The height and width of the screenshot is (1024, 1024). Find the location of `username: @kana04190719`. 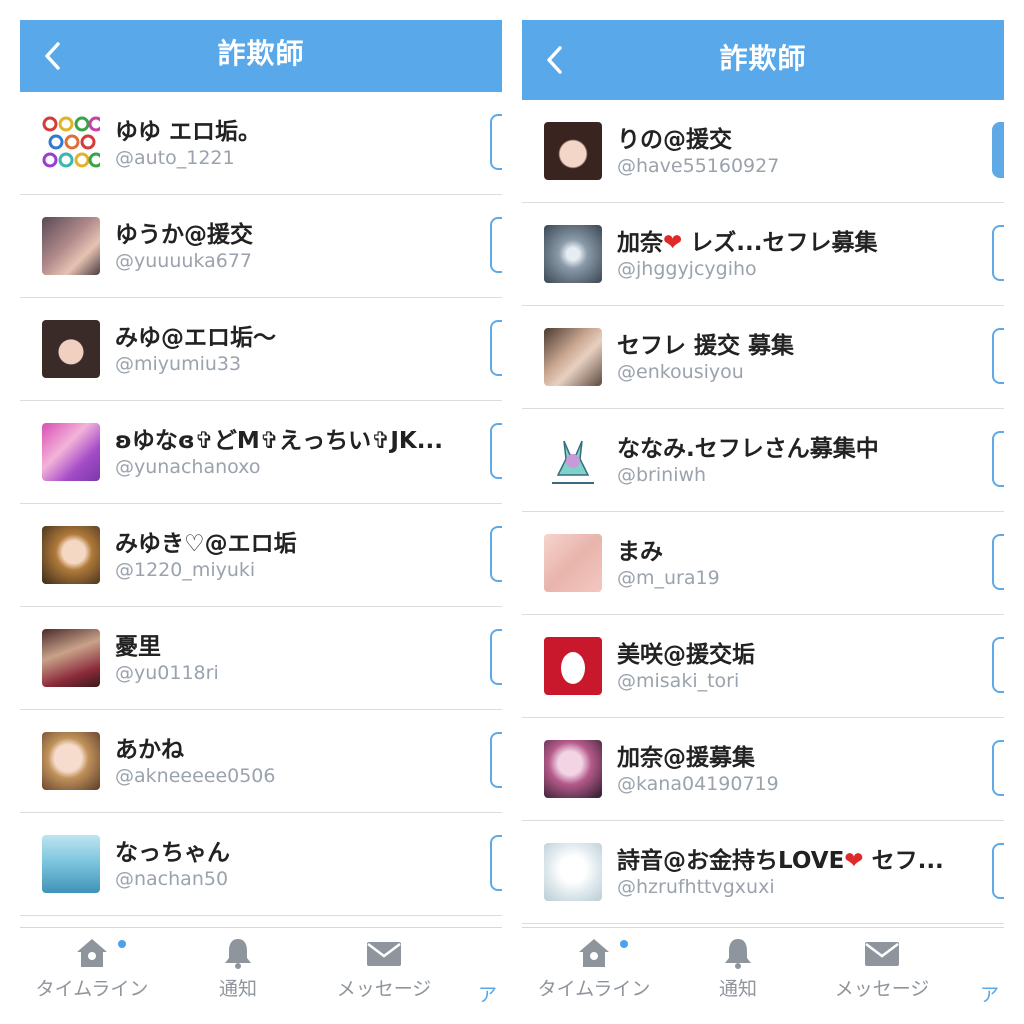

username: @kana04190719 is located at coordinates (698, 784).